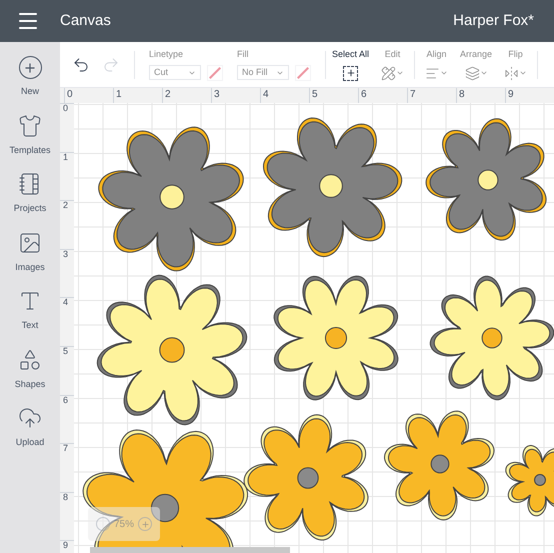 Image resolution: width=554 pixels, height=553 pixels. What do you see at coordinates (85, 20) in the screenshot?
I see `page-title: Canvas` at bounding box center [85, 20].